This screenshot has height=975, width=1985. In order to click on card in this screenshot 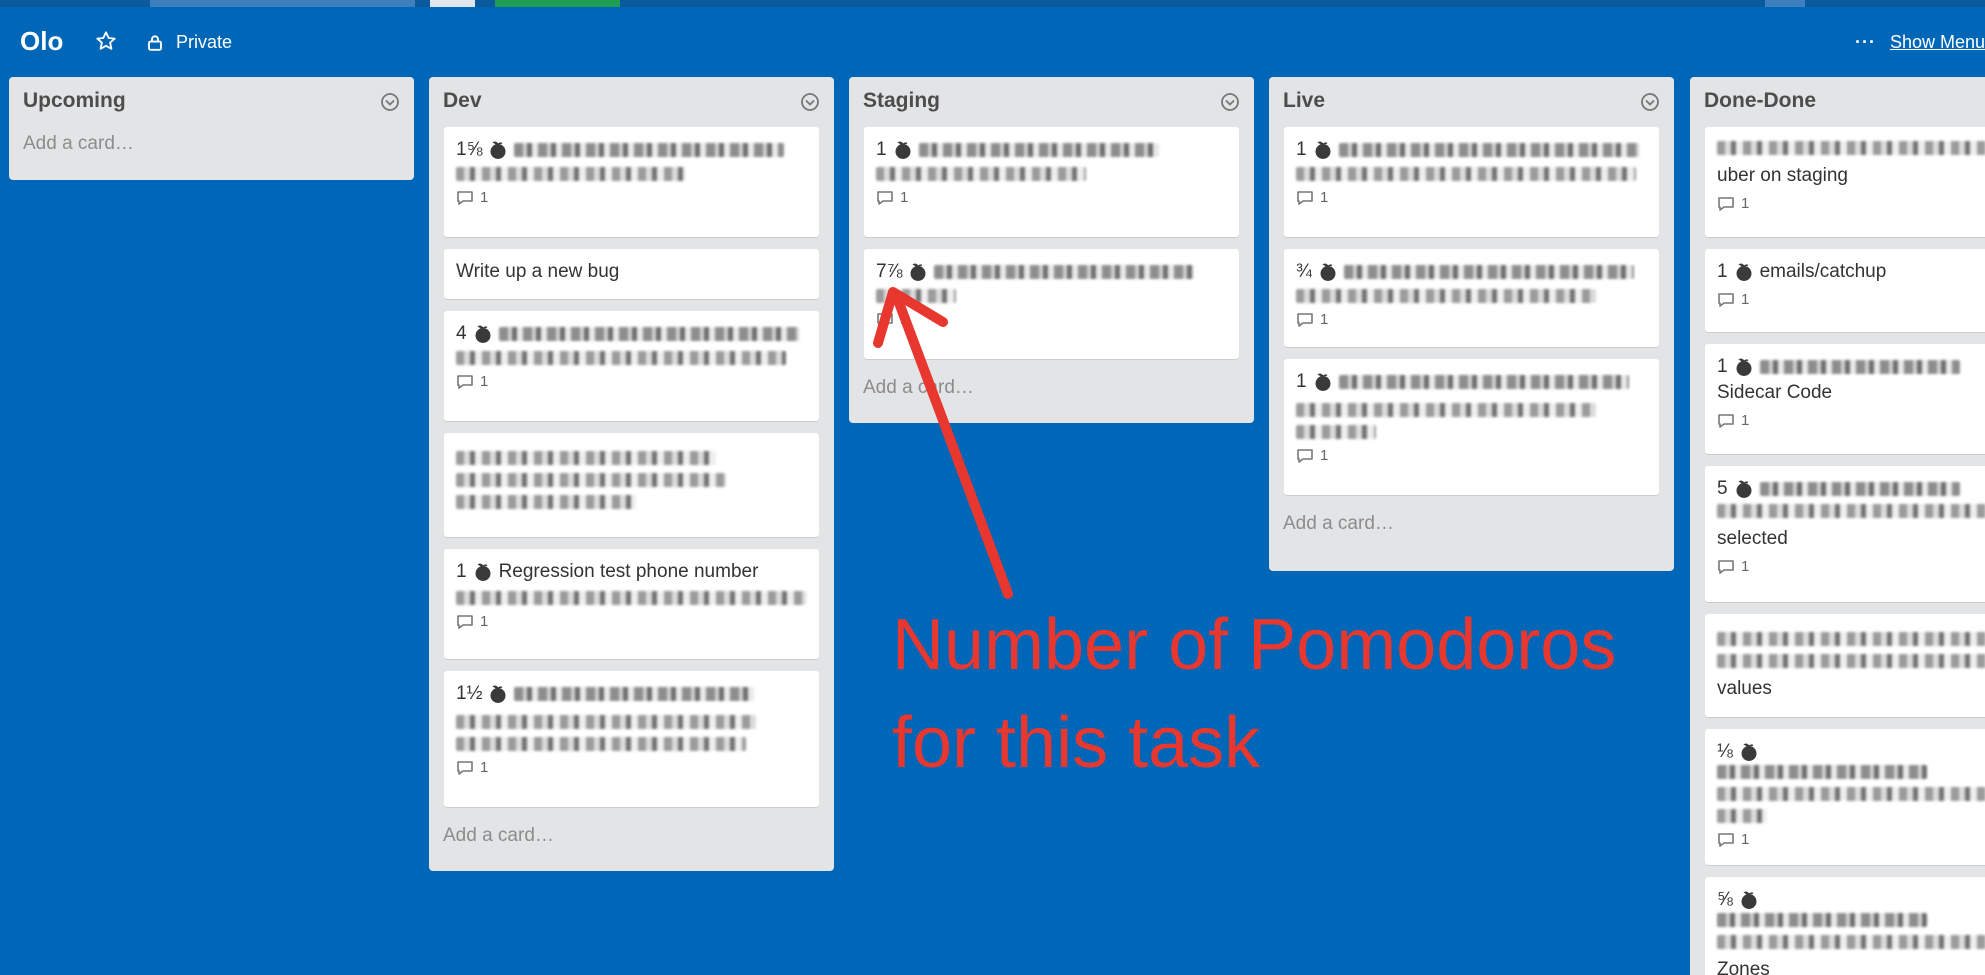, I will do `click(631, 485)`.